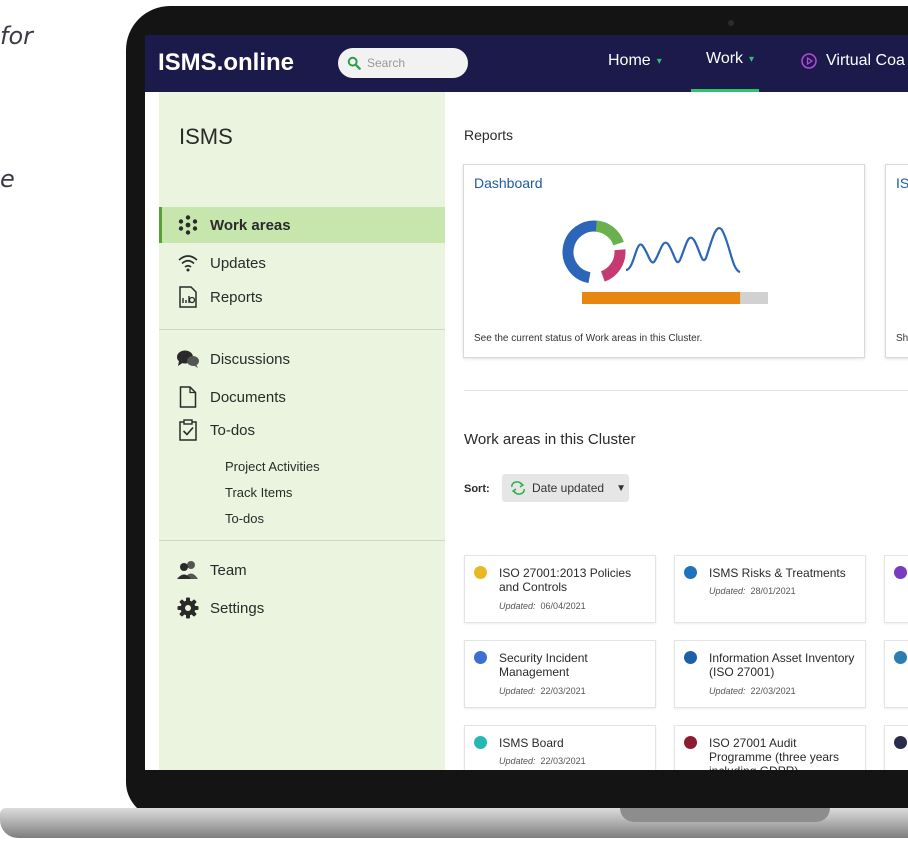  Describe the element at coordinates (188, 397) in the screenshot. I see `document-icon` at that location.